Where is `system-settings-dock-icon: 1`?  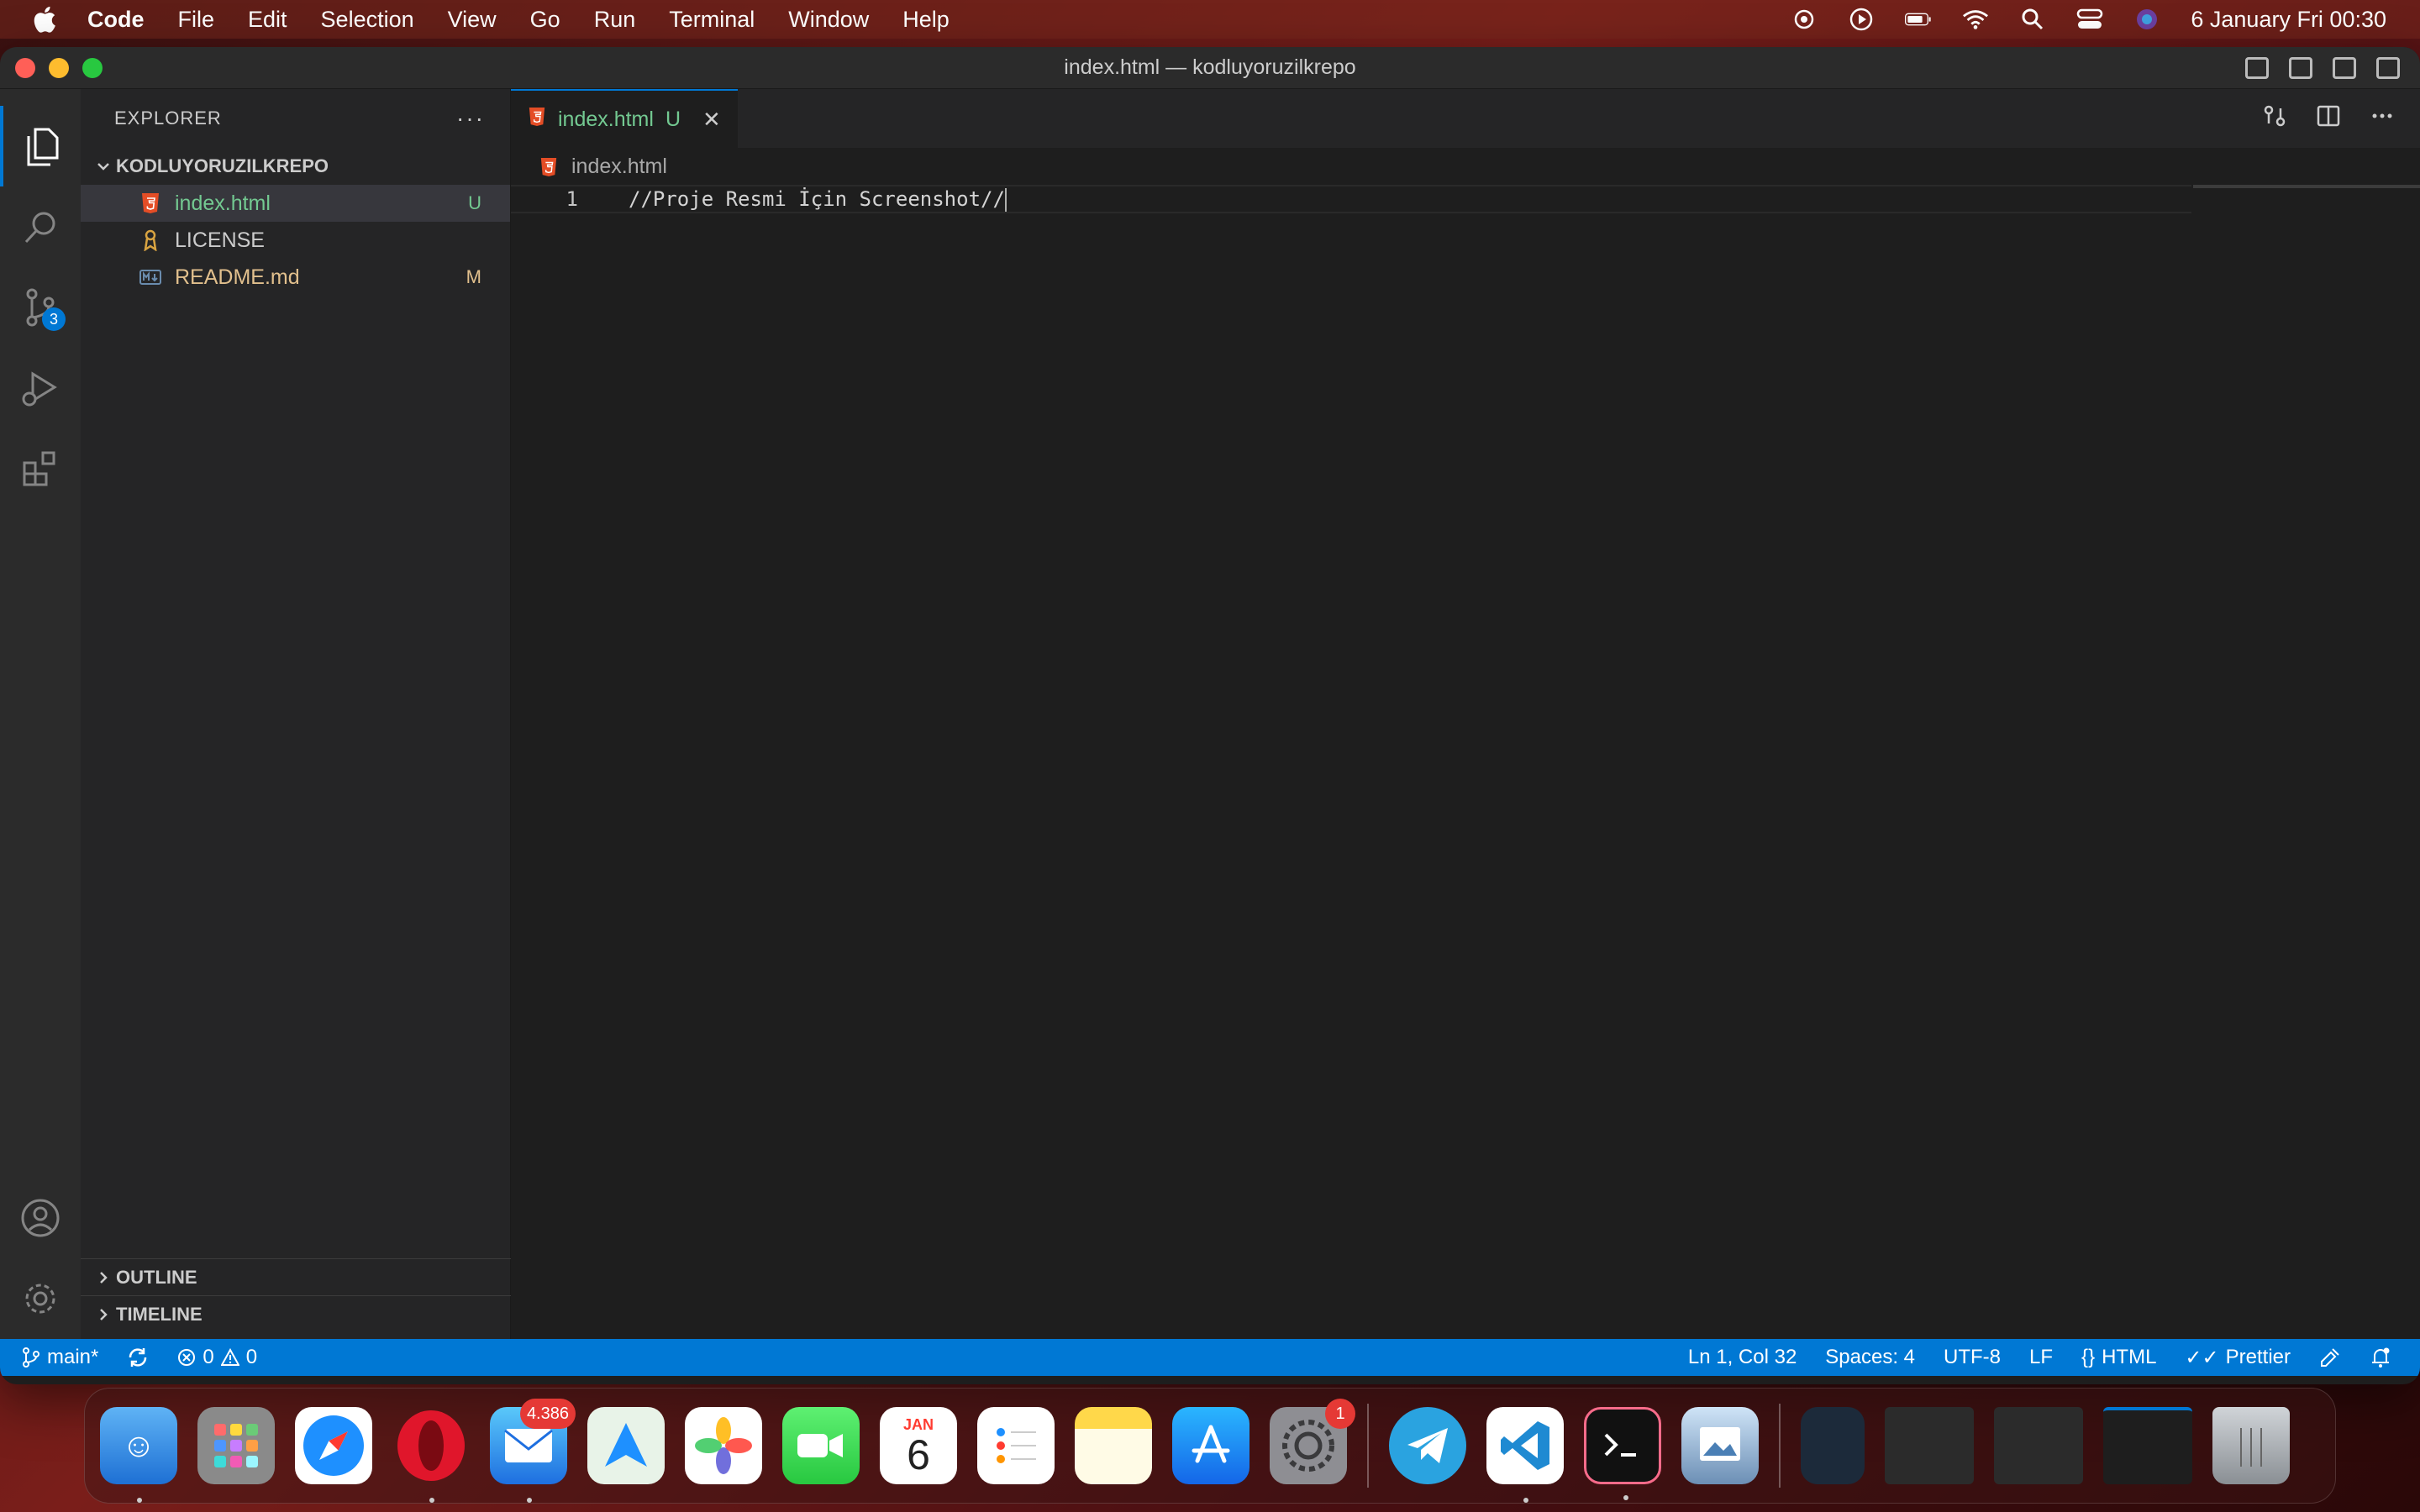
system-settings-dock-icon: 1 is located at coordinates (1313, 1441).